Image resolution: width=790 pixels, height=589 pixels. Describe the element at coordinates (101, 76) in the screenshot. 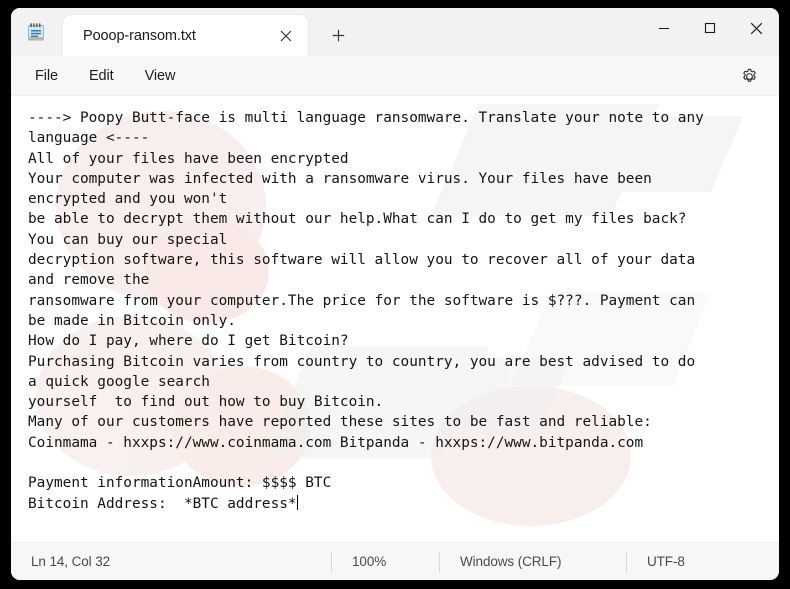

I see `menu-item-edit: Edit` at that location.